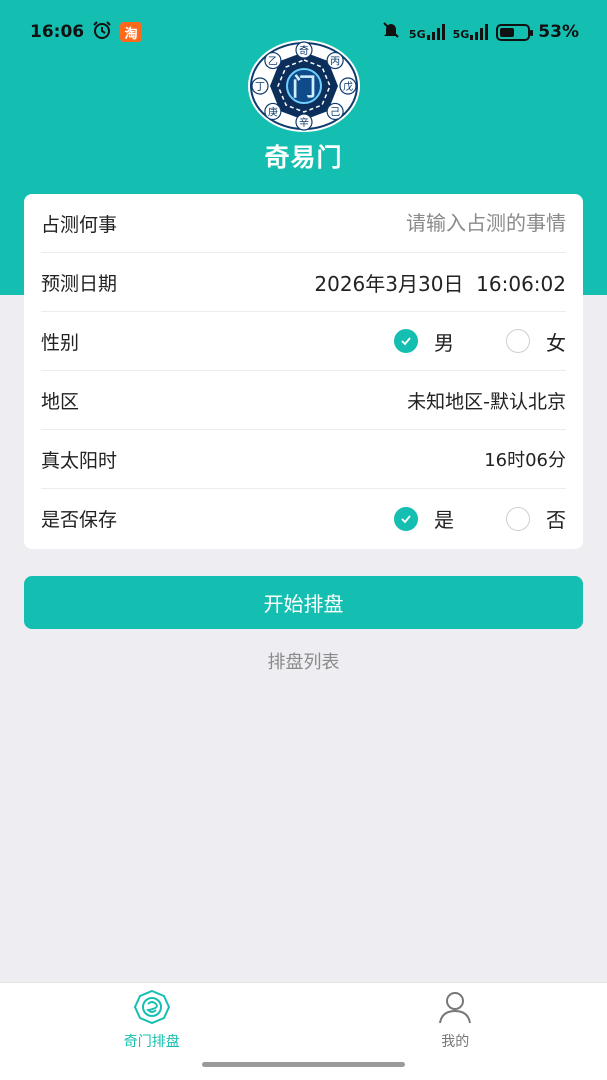 Image resolution: width=607 pixels, height=1080 pixels. Describe the element at coordinates (556, 342) in the screenshot. I see `gender-option-label: 女` at that location.